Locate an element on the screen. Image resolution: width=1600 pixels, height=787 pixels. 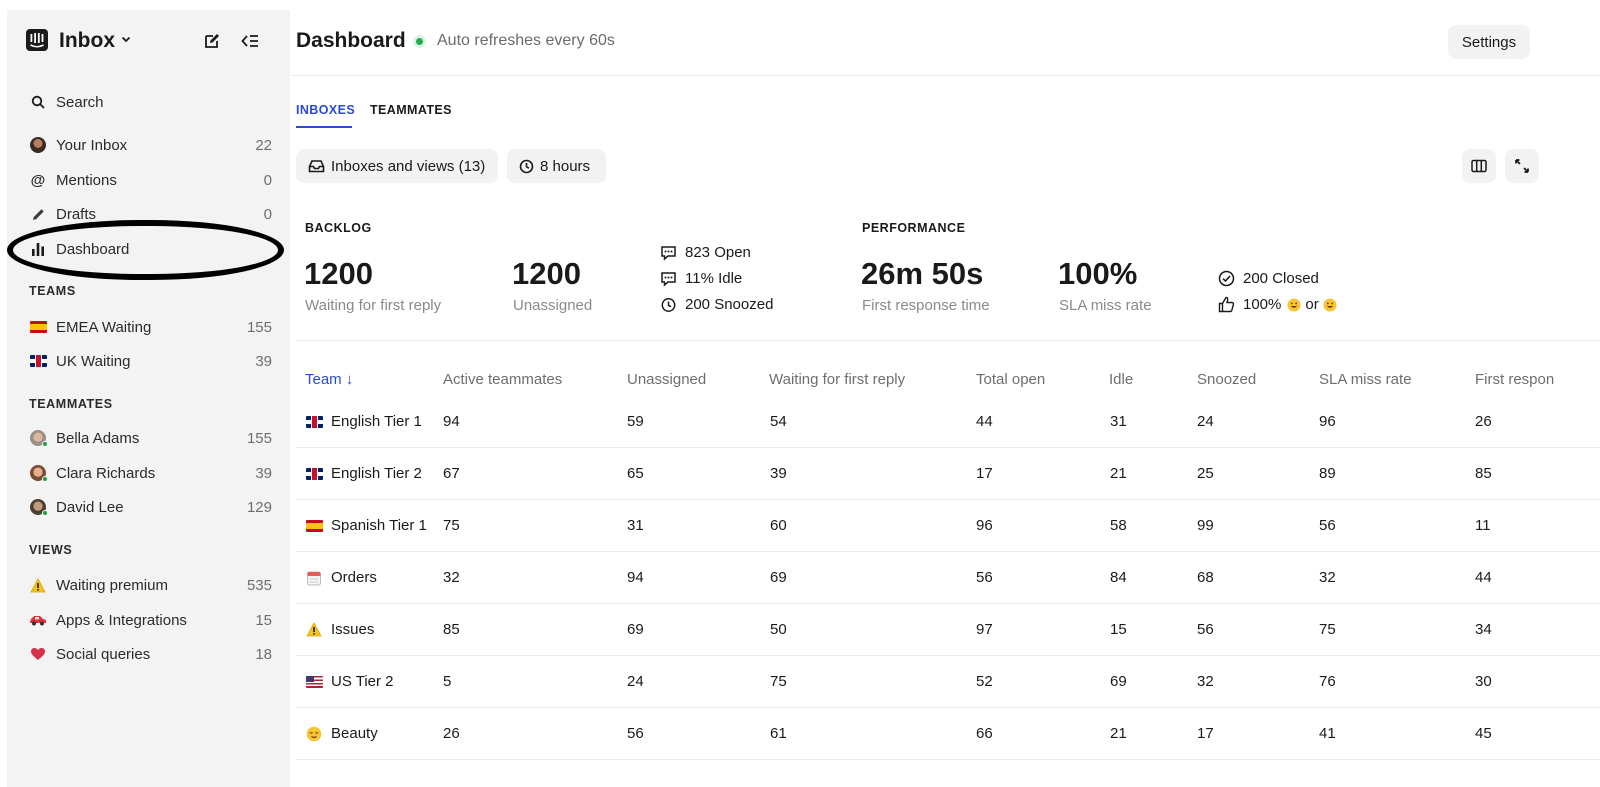
collapse-sidebar-icon is located at coordinates (250, 41).